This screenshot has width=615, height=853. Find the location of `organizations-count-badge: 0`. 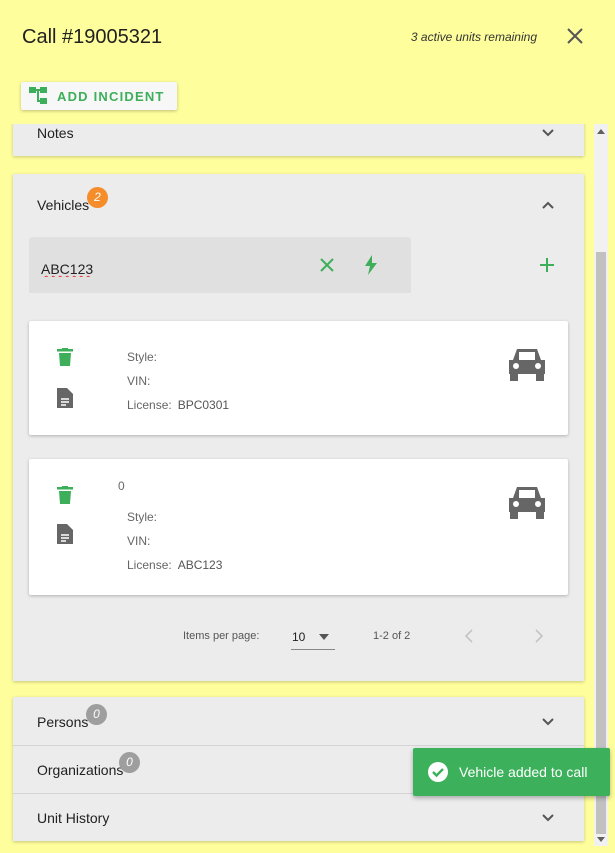

organizations-count-badge: 0 is located at coordinates (129, 762).